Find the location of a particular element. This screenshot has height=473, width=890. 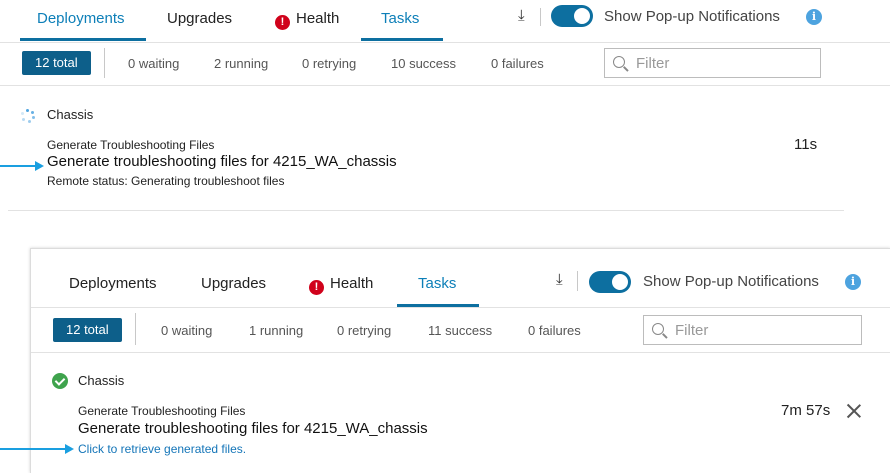

tab-tasks-underline is located at coordinates (402, 39).